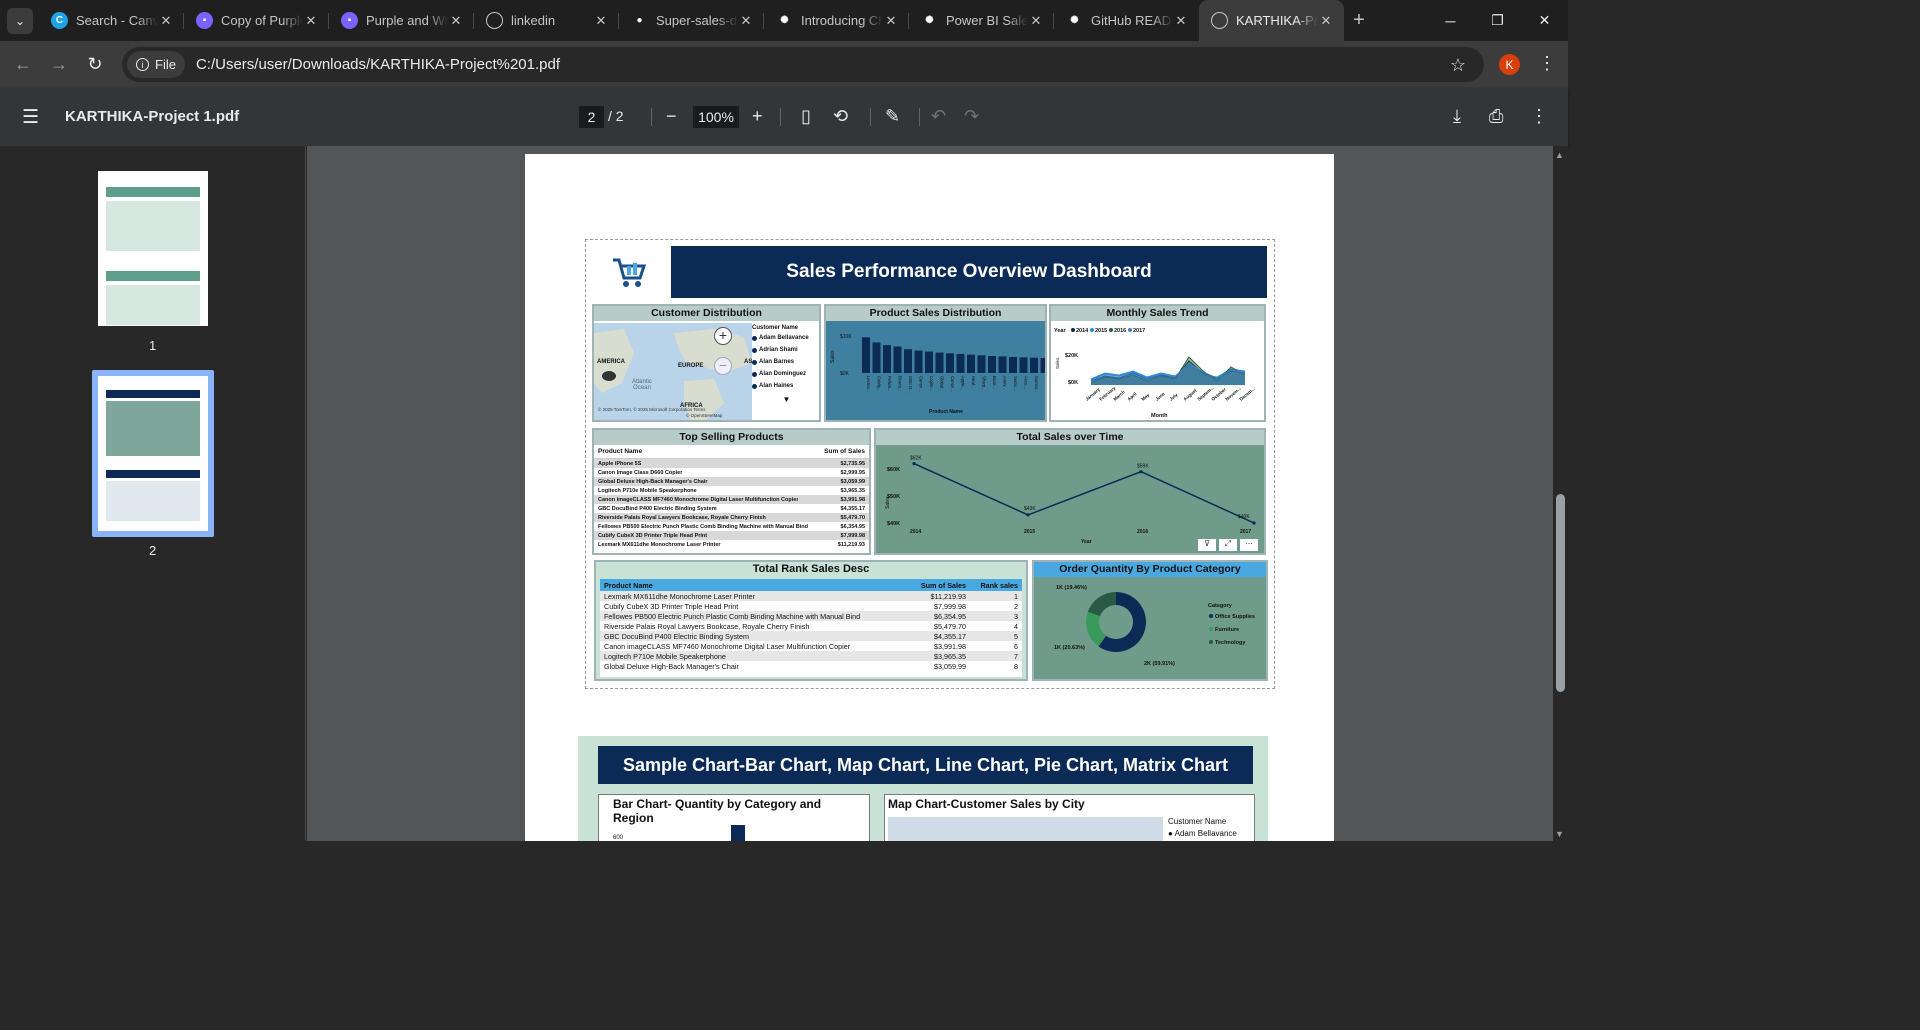  I want to click on restore-icon: ❐, so click(1497, 20).